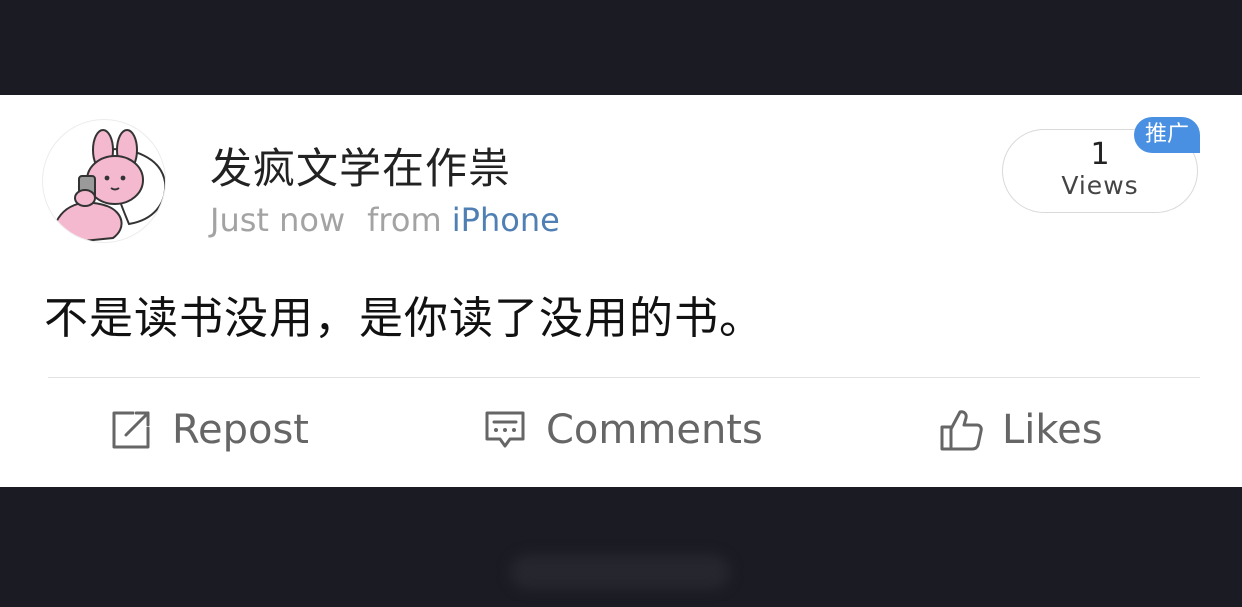 Image resolution: width=1242 pixels, height=607 pixels. I want to click on post-time: Just now, so click(278, 220).